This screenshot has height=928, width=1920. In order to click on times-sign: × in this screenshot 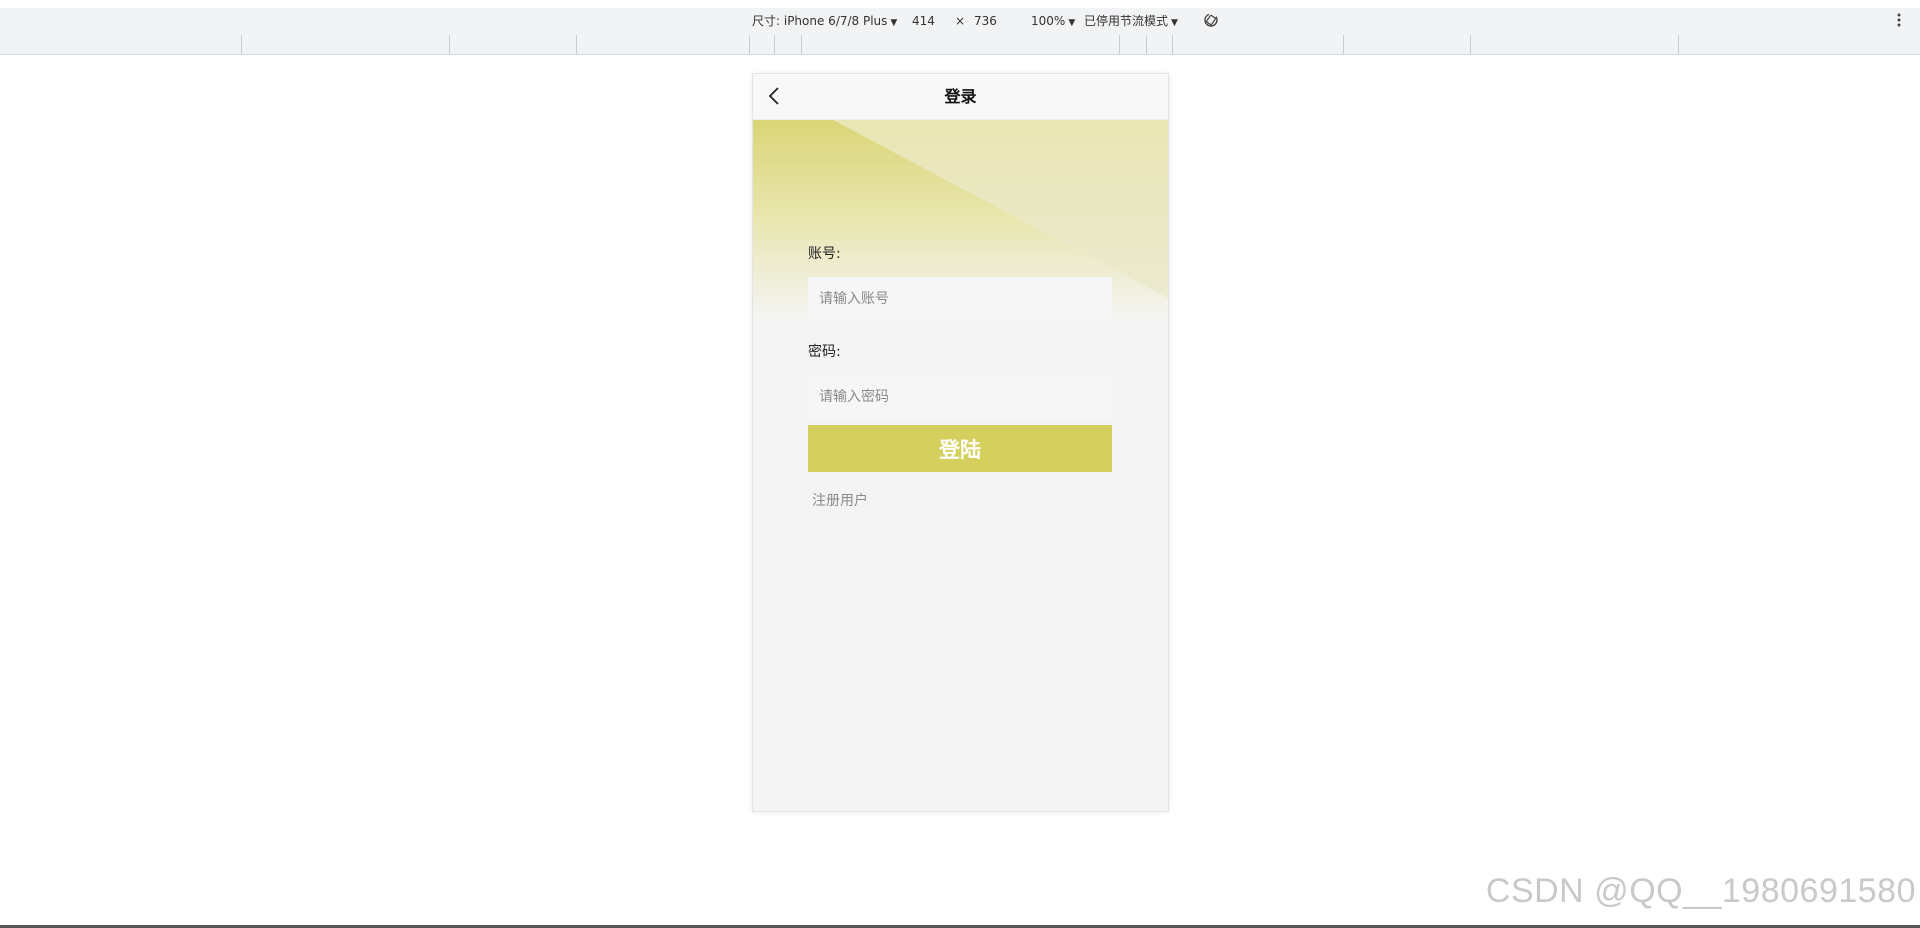, I will do `click(960, 21)`.